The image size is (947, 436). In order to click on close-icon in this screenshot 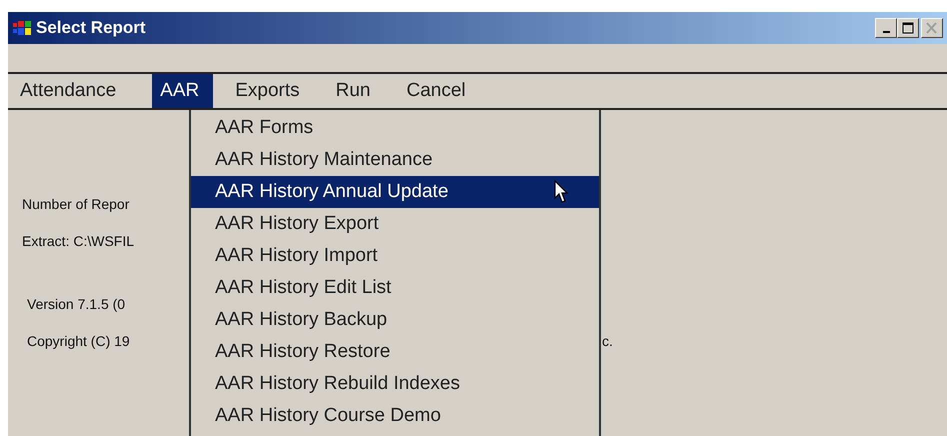, I will do `click(932, 28)`.